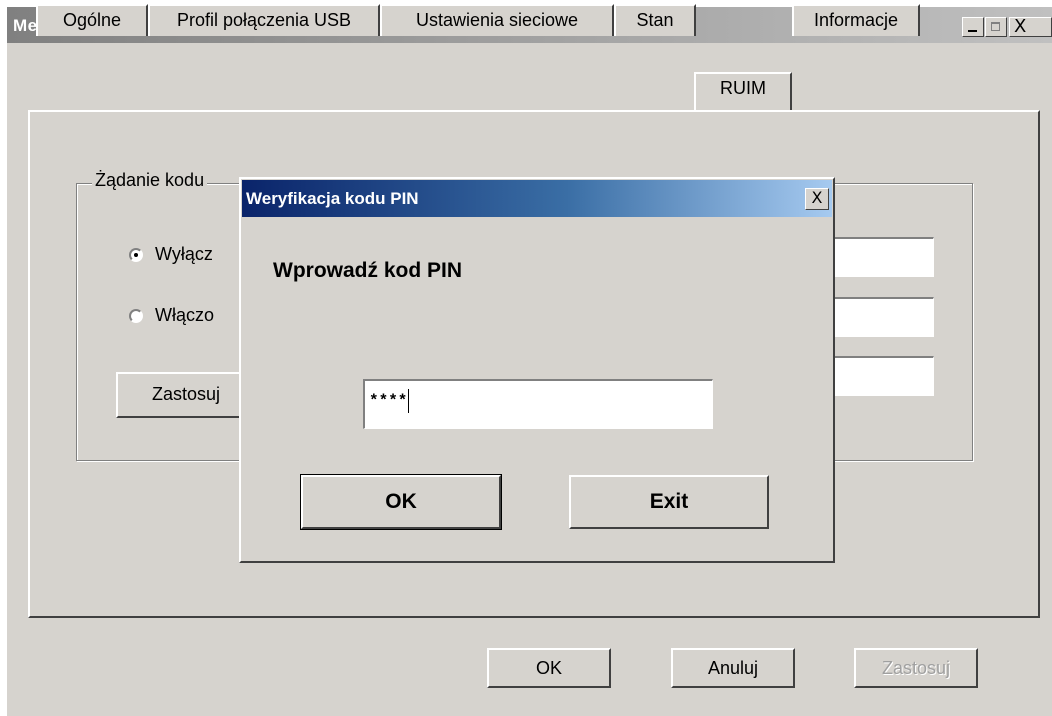  I want to click on tab-ruim: RUIM, so click(743, 91).